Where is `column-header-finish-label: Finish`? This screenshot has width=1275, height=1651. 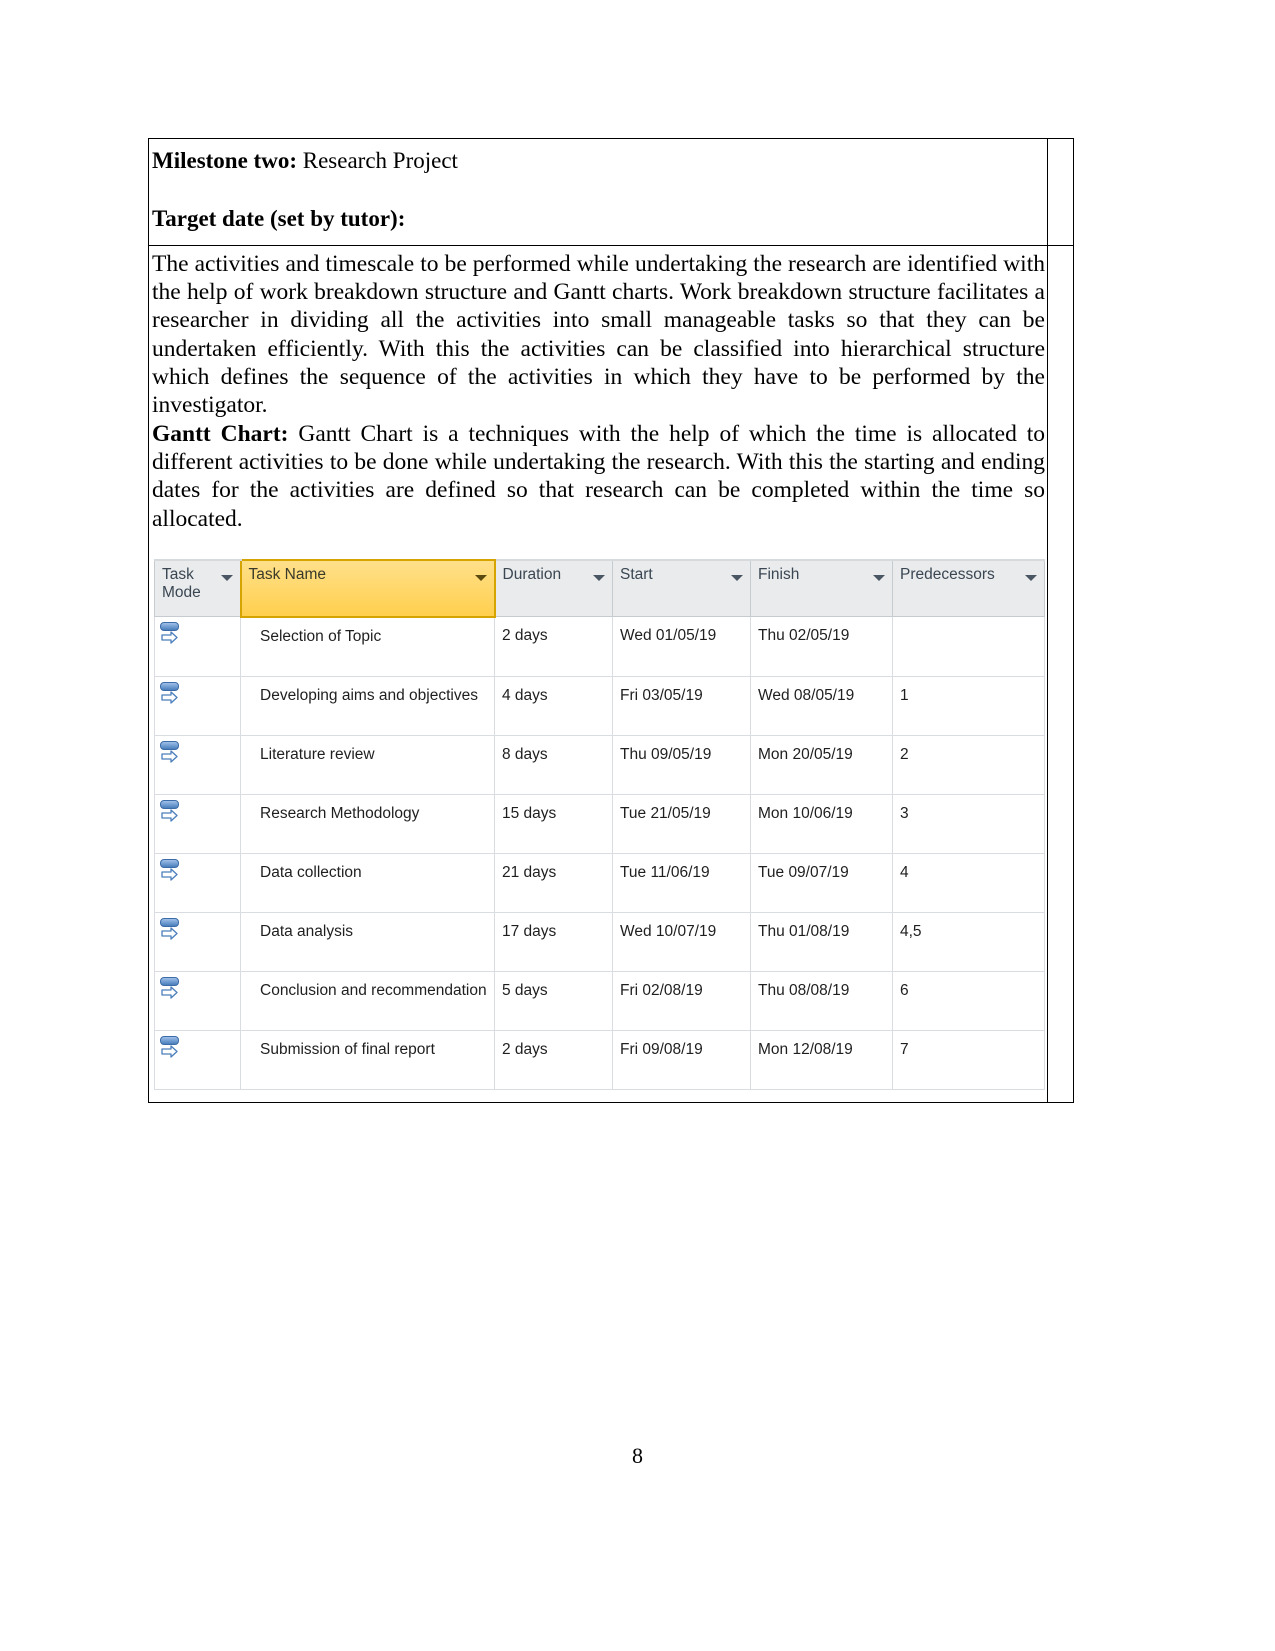 column-header-finish-label: Finish is located at coordinates (779, 574).